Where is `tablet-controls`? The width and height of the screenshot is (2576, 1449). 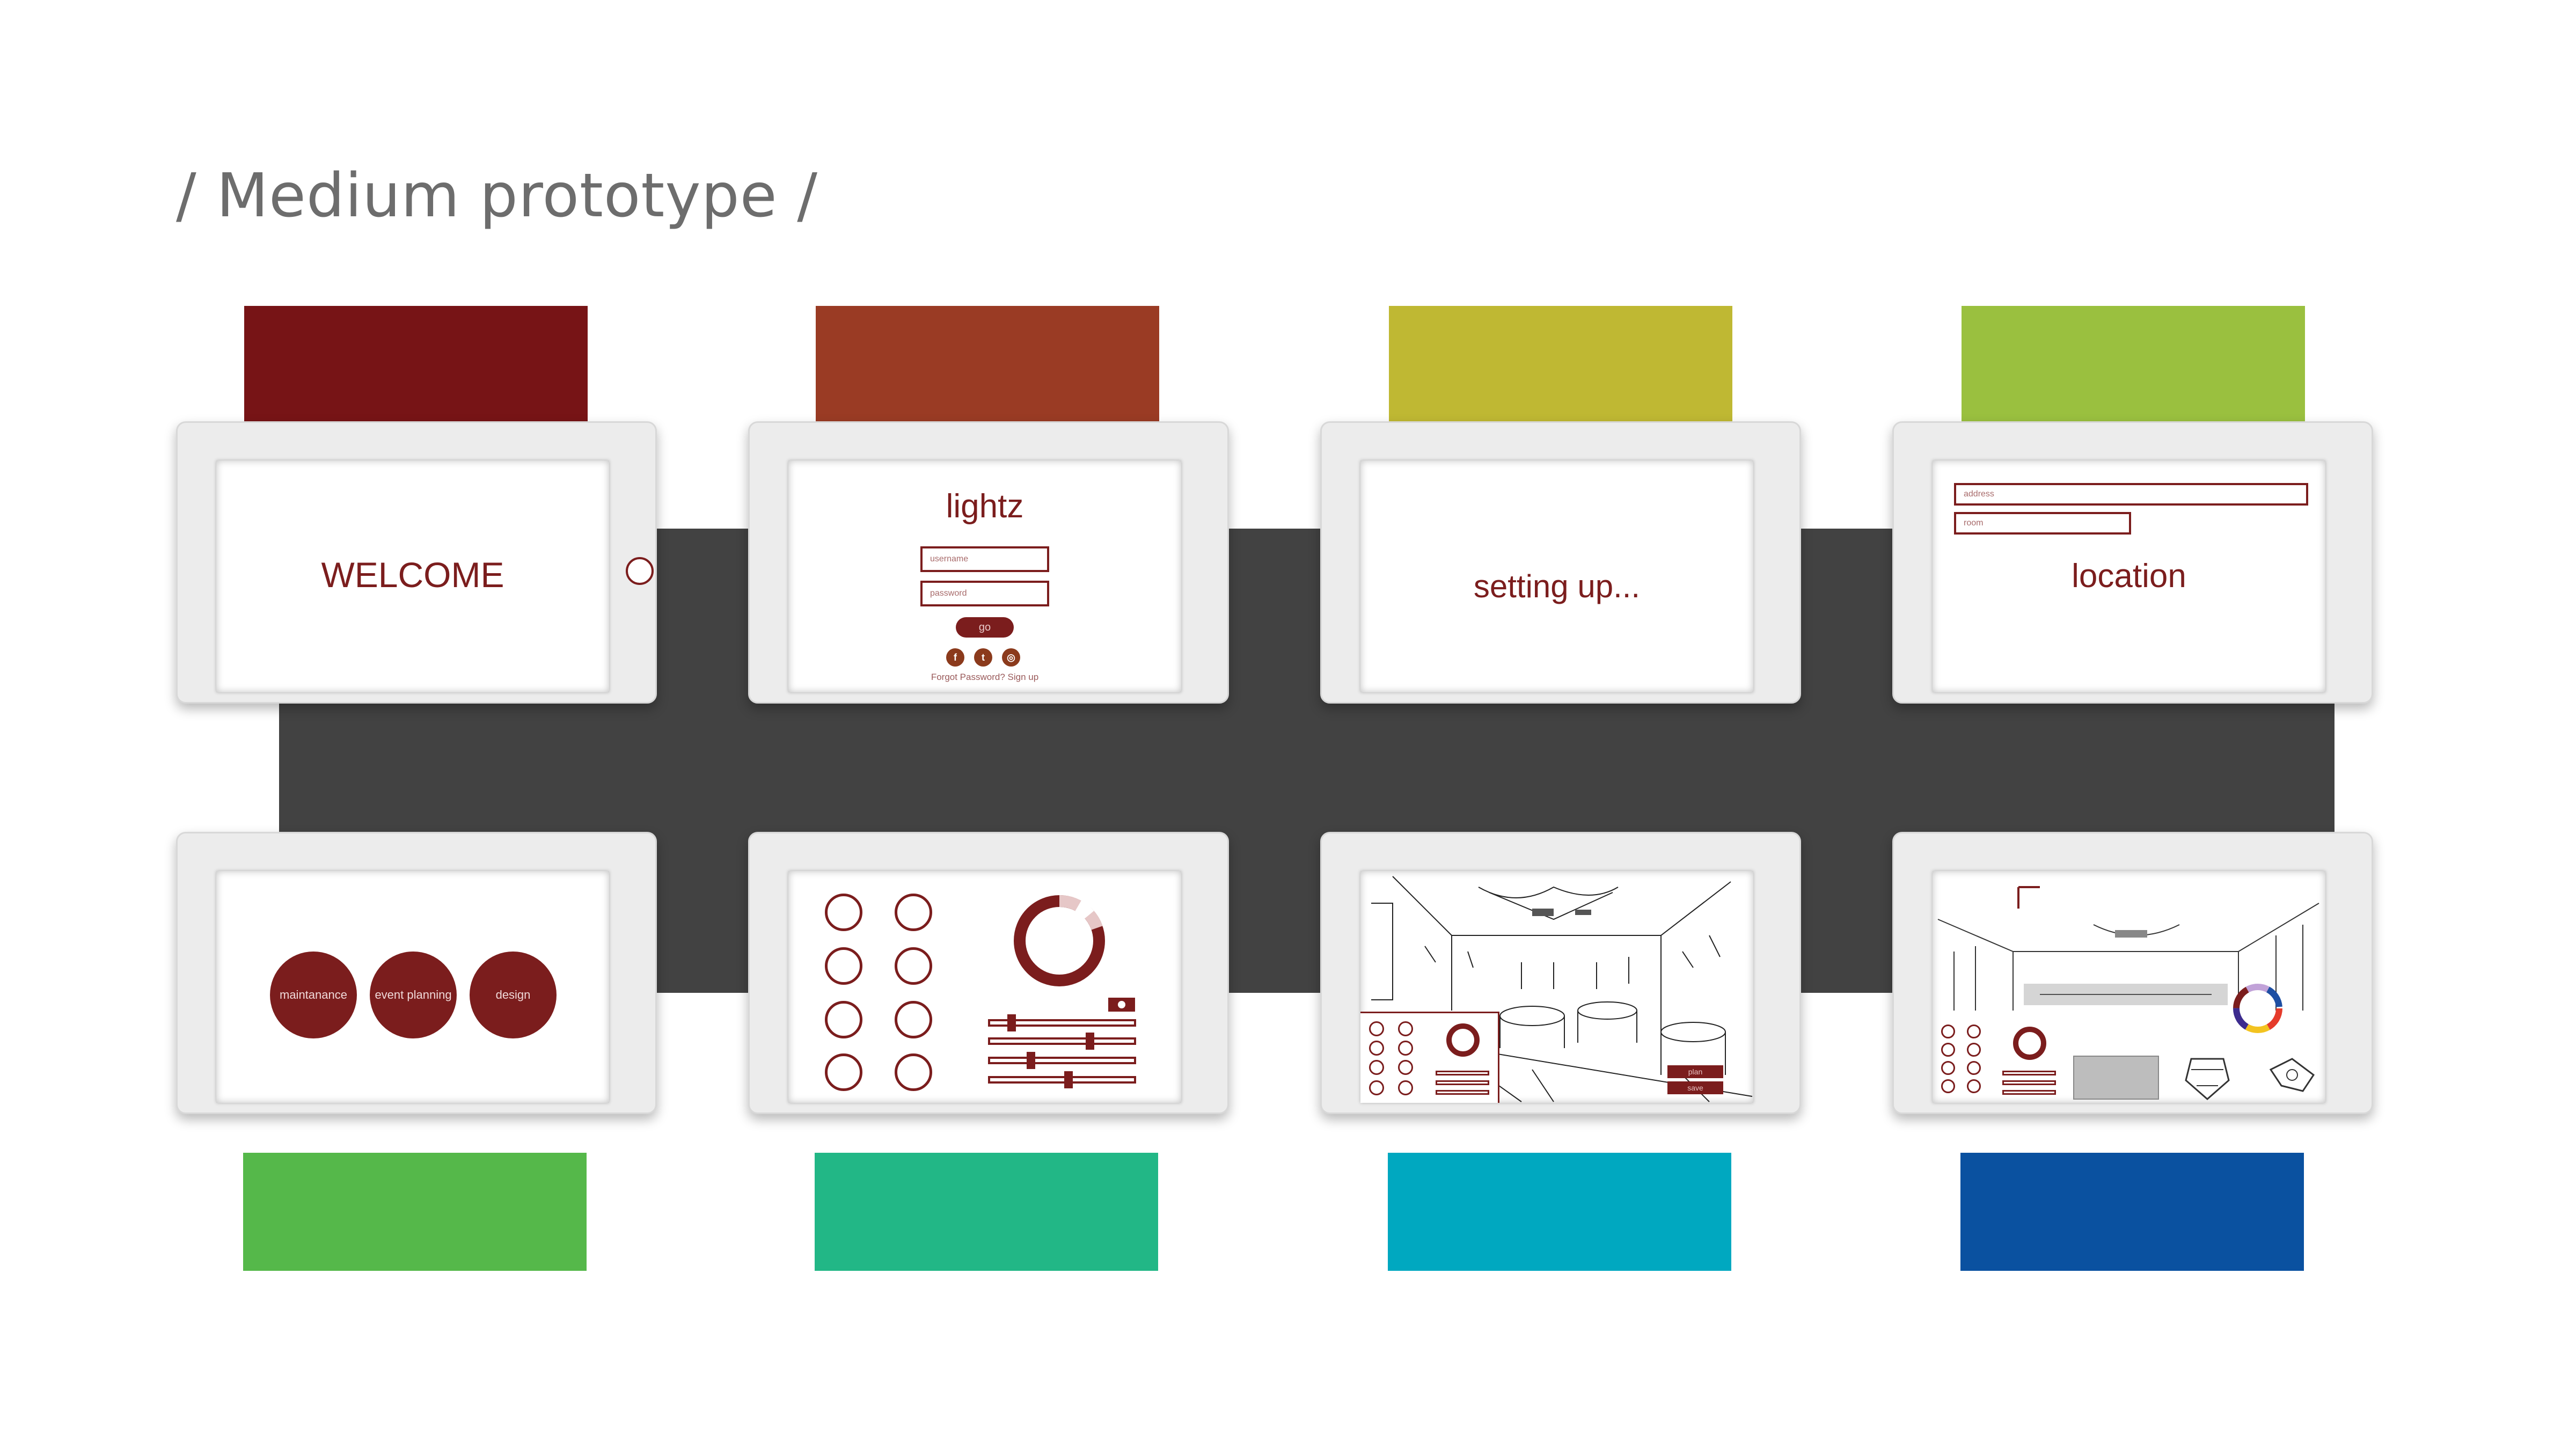
tablet-controls is located at coordinates (988, 973).